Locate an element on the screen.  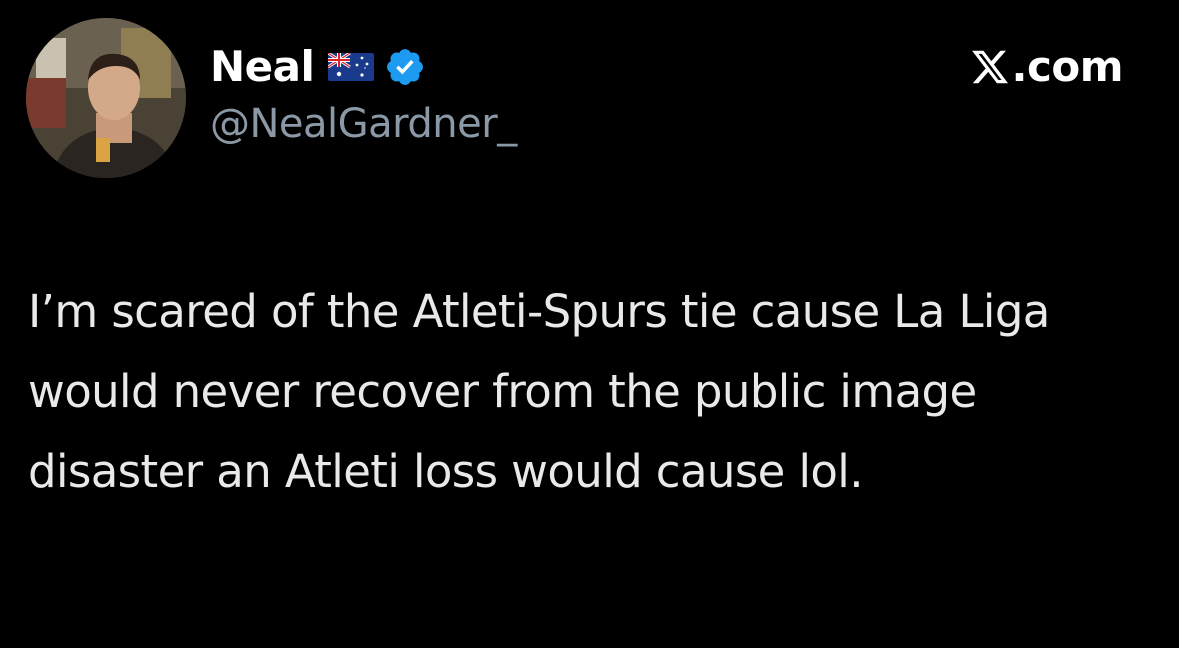
brand-watermark: .com is located at coordinates (1047, 67).